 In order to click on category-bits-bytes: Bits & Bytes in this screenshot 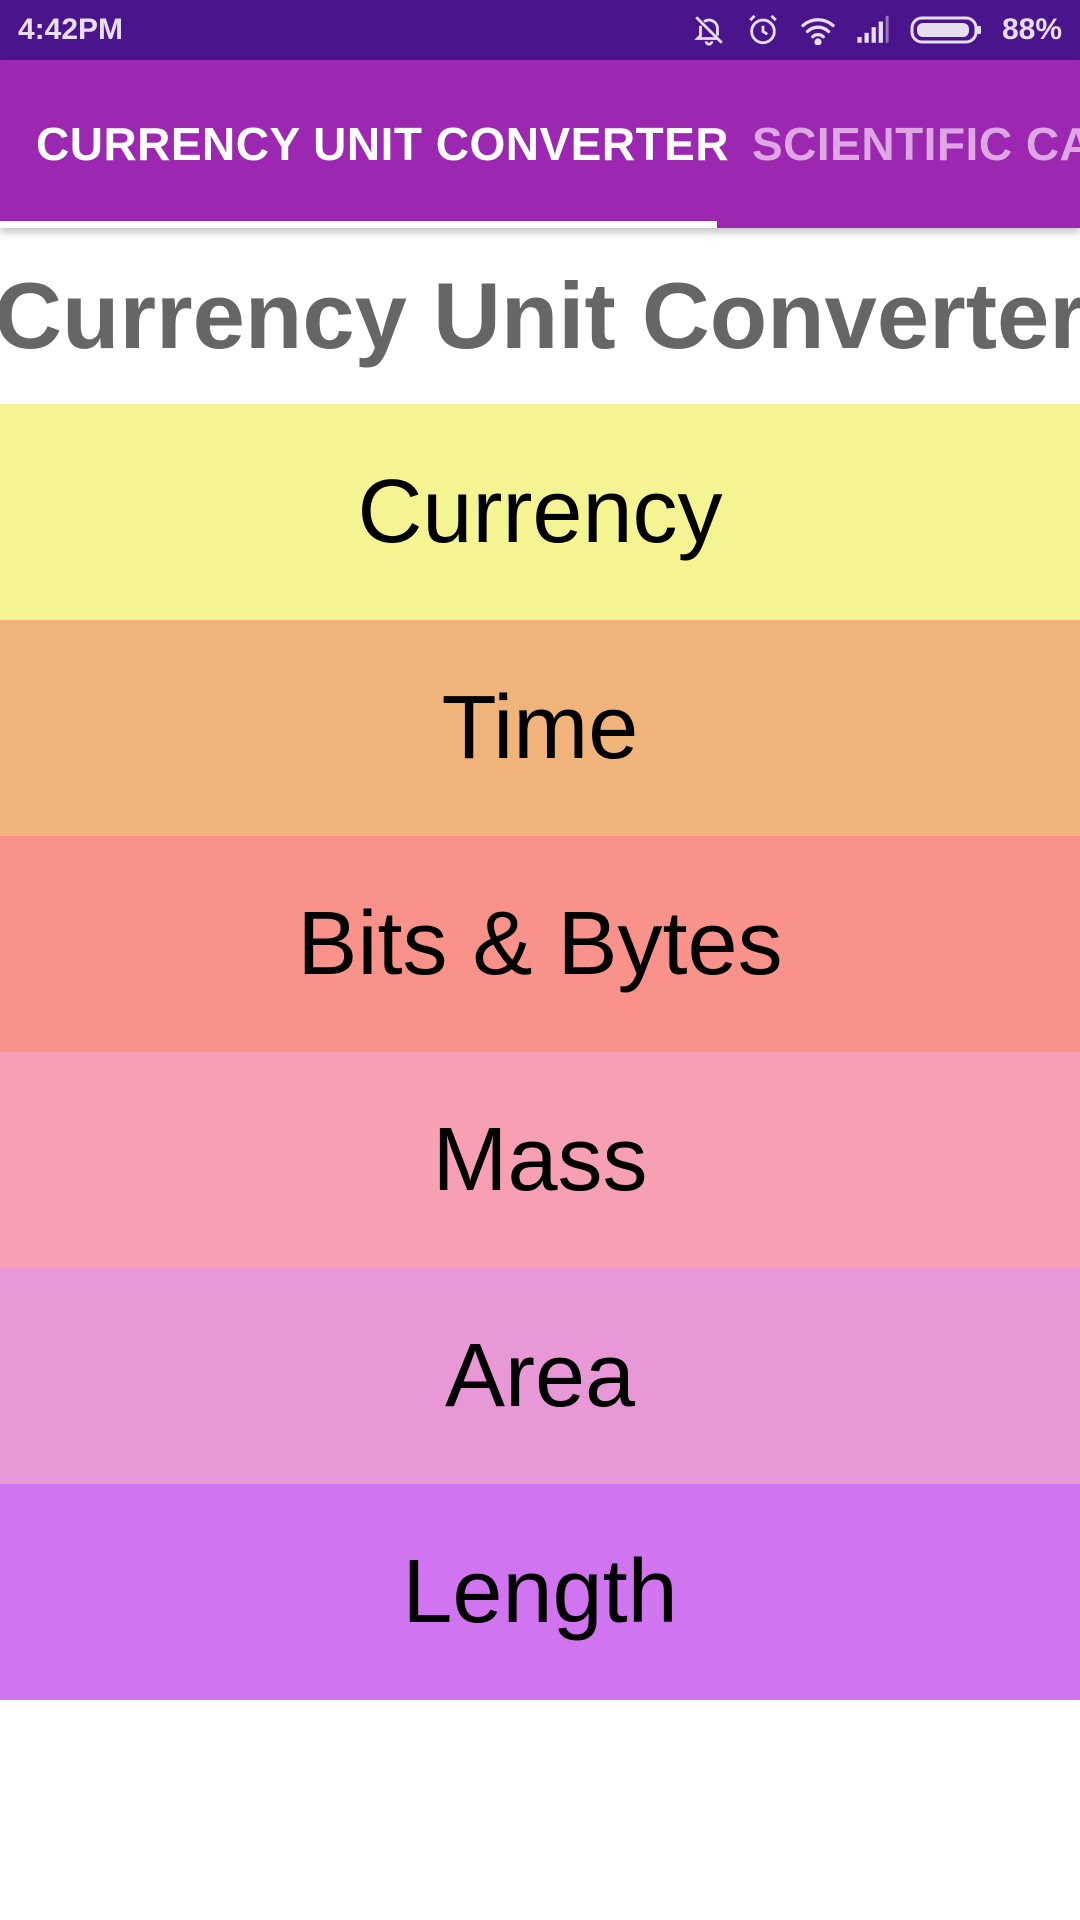, I will do `click(540, 944)`.